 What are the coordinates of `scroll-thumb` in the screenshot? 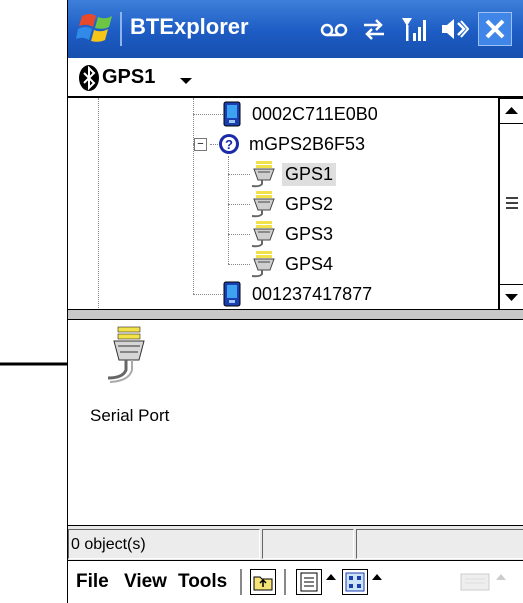 It's located at (511, 204).